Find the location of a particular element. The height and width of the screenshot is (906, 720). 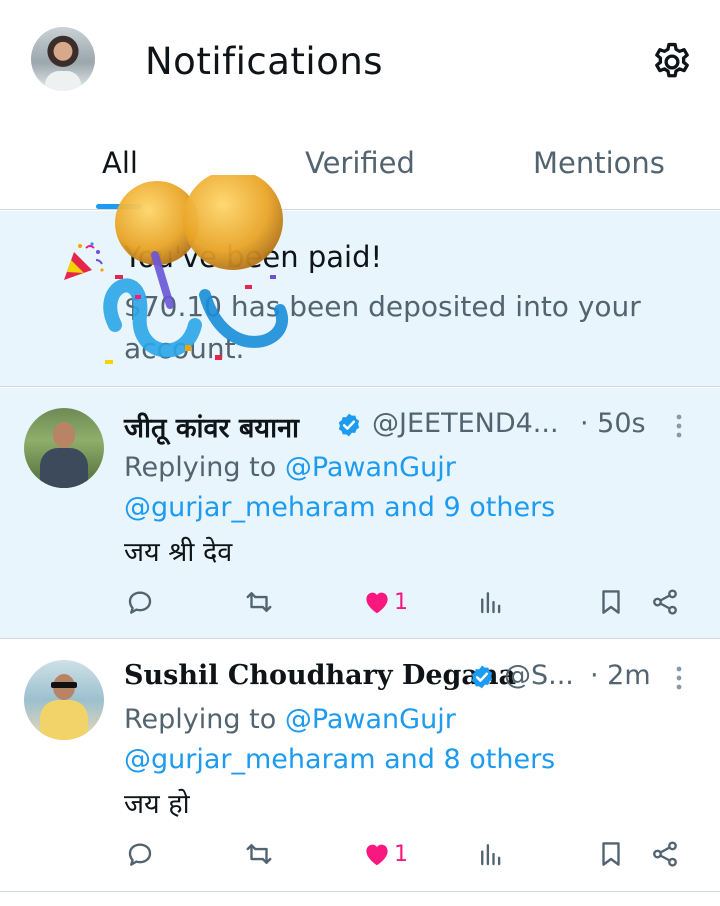

tweet-header: जीतू कांवर बयाना @JEETEND4... · 50s is located at coordinates (414, 426).